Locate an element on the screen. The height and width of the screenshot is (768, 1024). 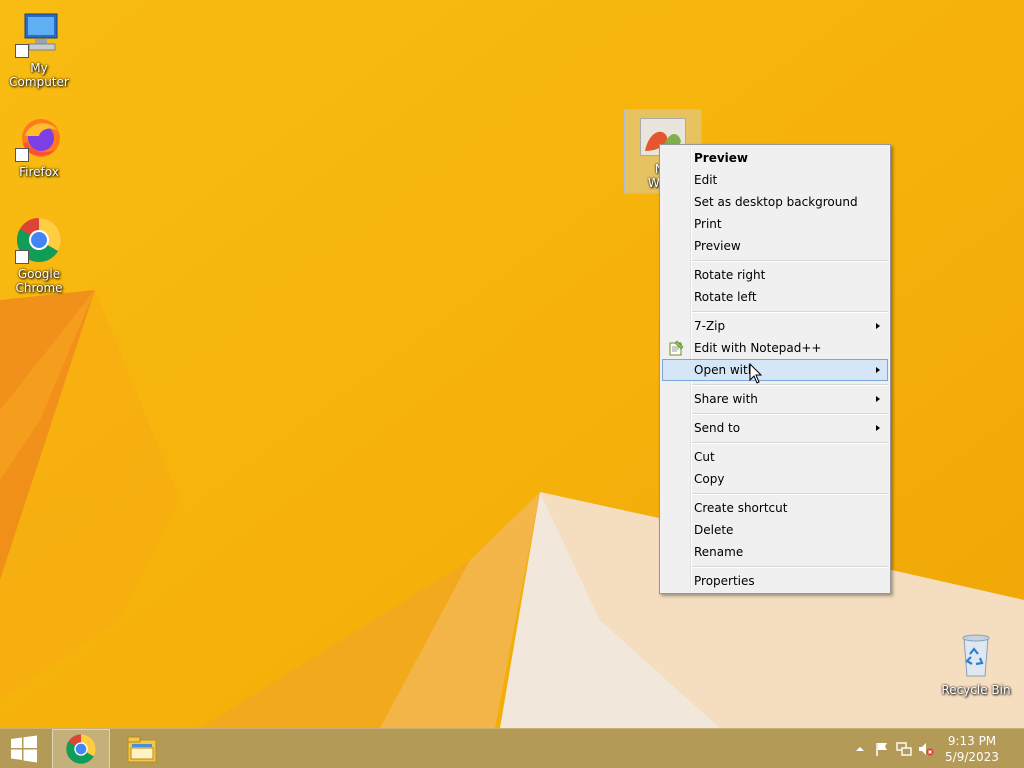
menu-item-edit-with-notepad-plus-plus: Edit with Notepad++ is located at coordinates (775, 348).